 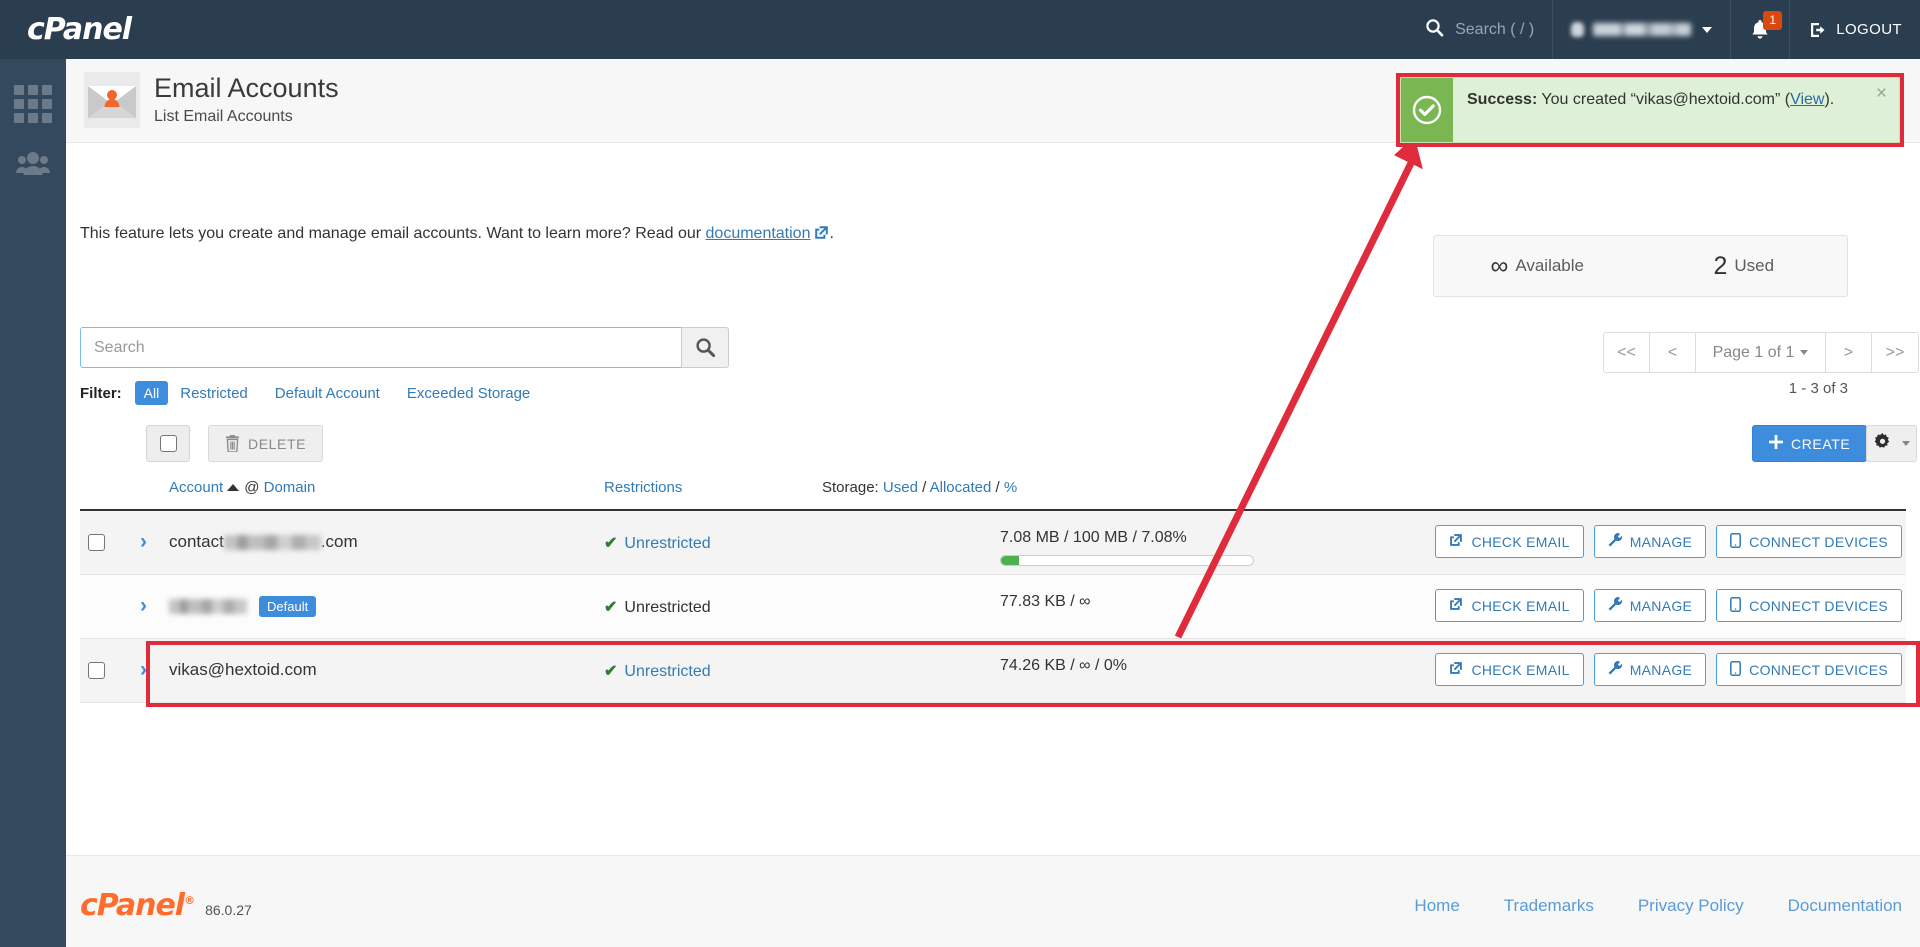 What do you see at coordinates (196, 541) in the screenshot?
I see `account-name-visible: contact` at bounding box center [196, 541].